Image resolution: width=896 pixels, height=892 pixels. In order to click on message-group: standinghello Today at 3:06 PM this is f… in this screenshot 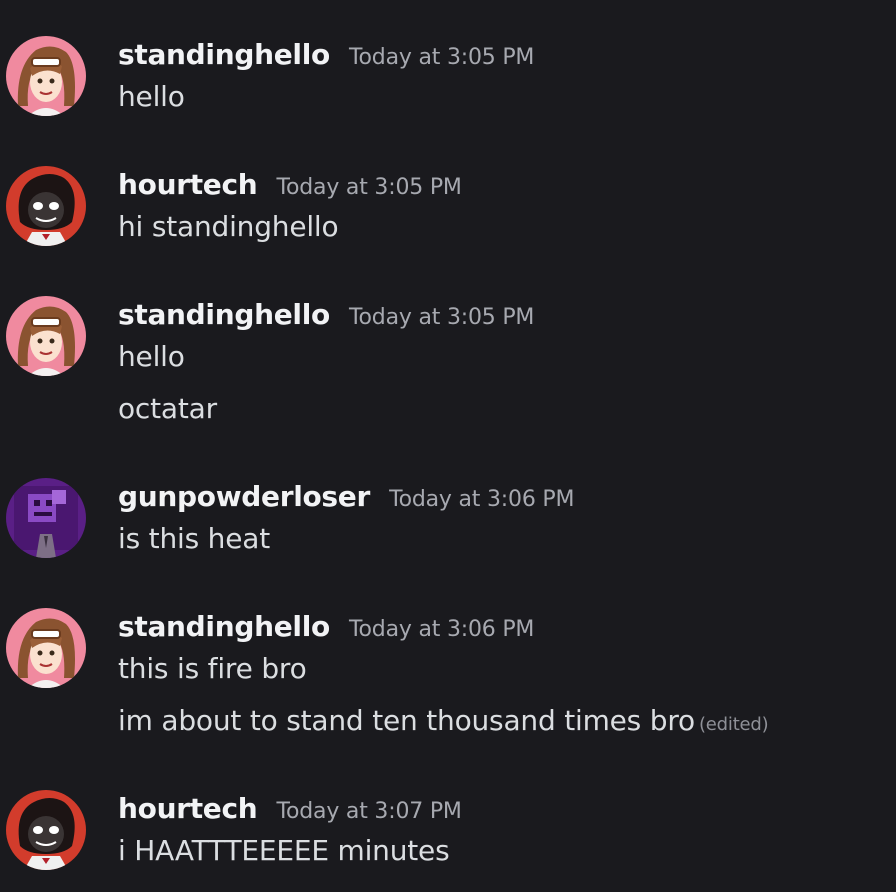, I will do `click(448, 674)`.